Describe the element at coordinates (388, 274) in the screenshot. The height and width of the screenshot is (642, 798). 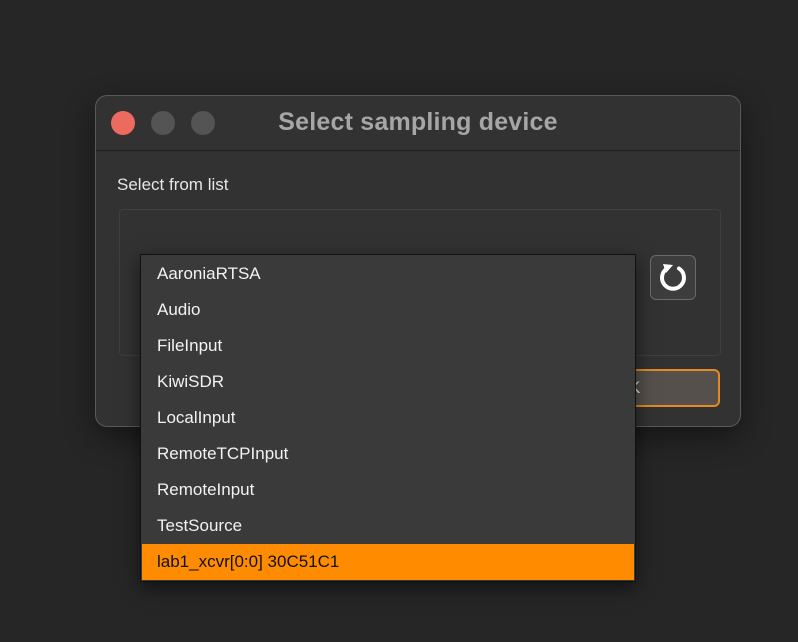
I see `list-item: AaroniaRTSA` at that location.